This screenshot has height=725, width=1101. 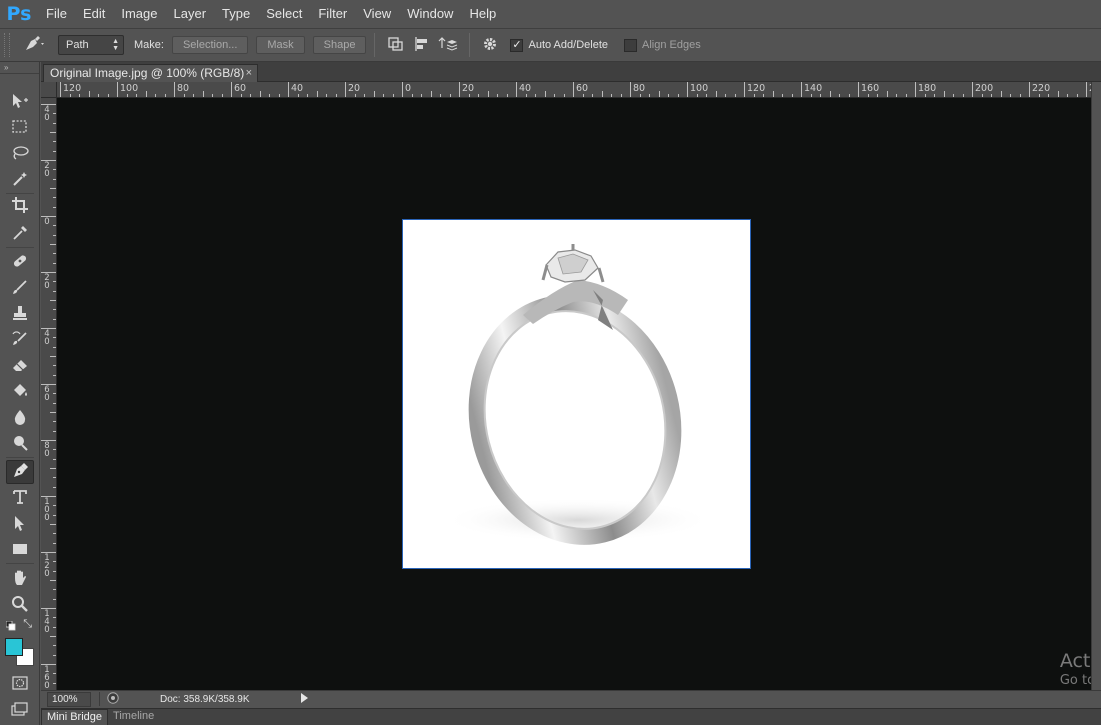 I want to click on geometry-options-button, so click(x=491, y=45).